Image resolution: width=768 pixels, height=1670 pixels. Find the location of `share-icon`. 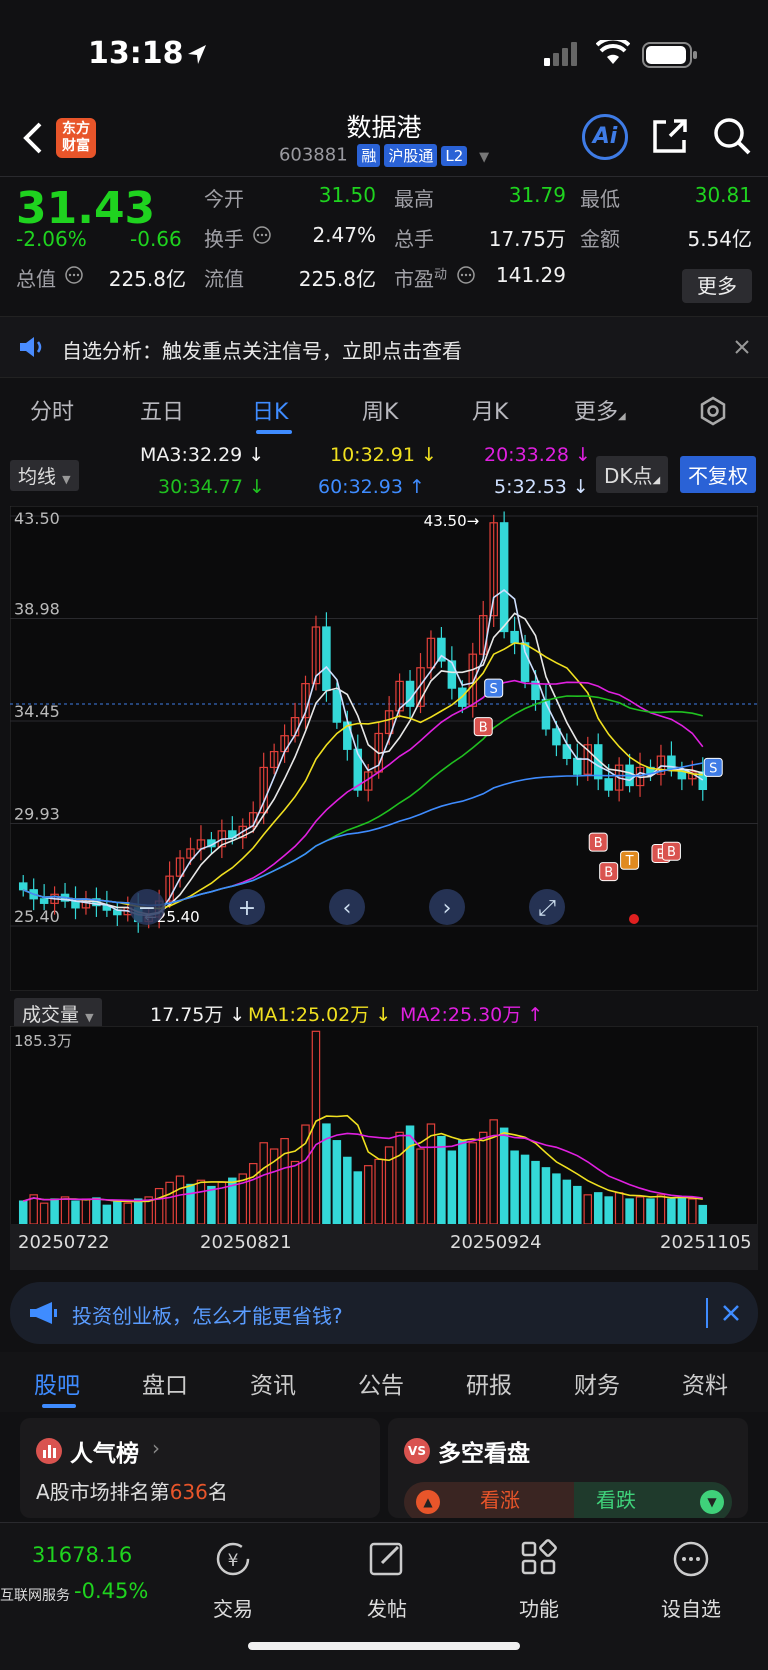

share-icon is located at coordinates (670, 136).